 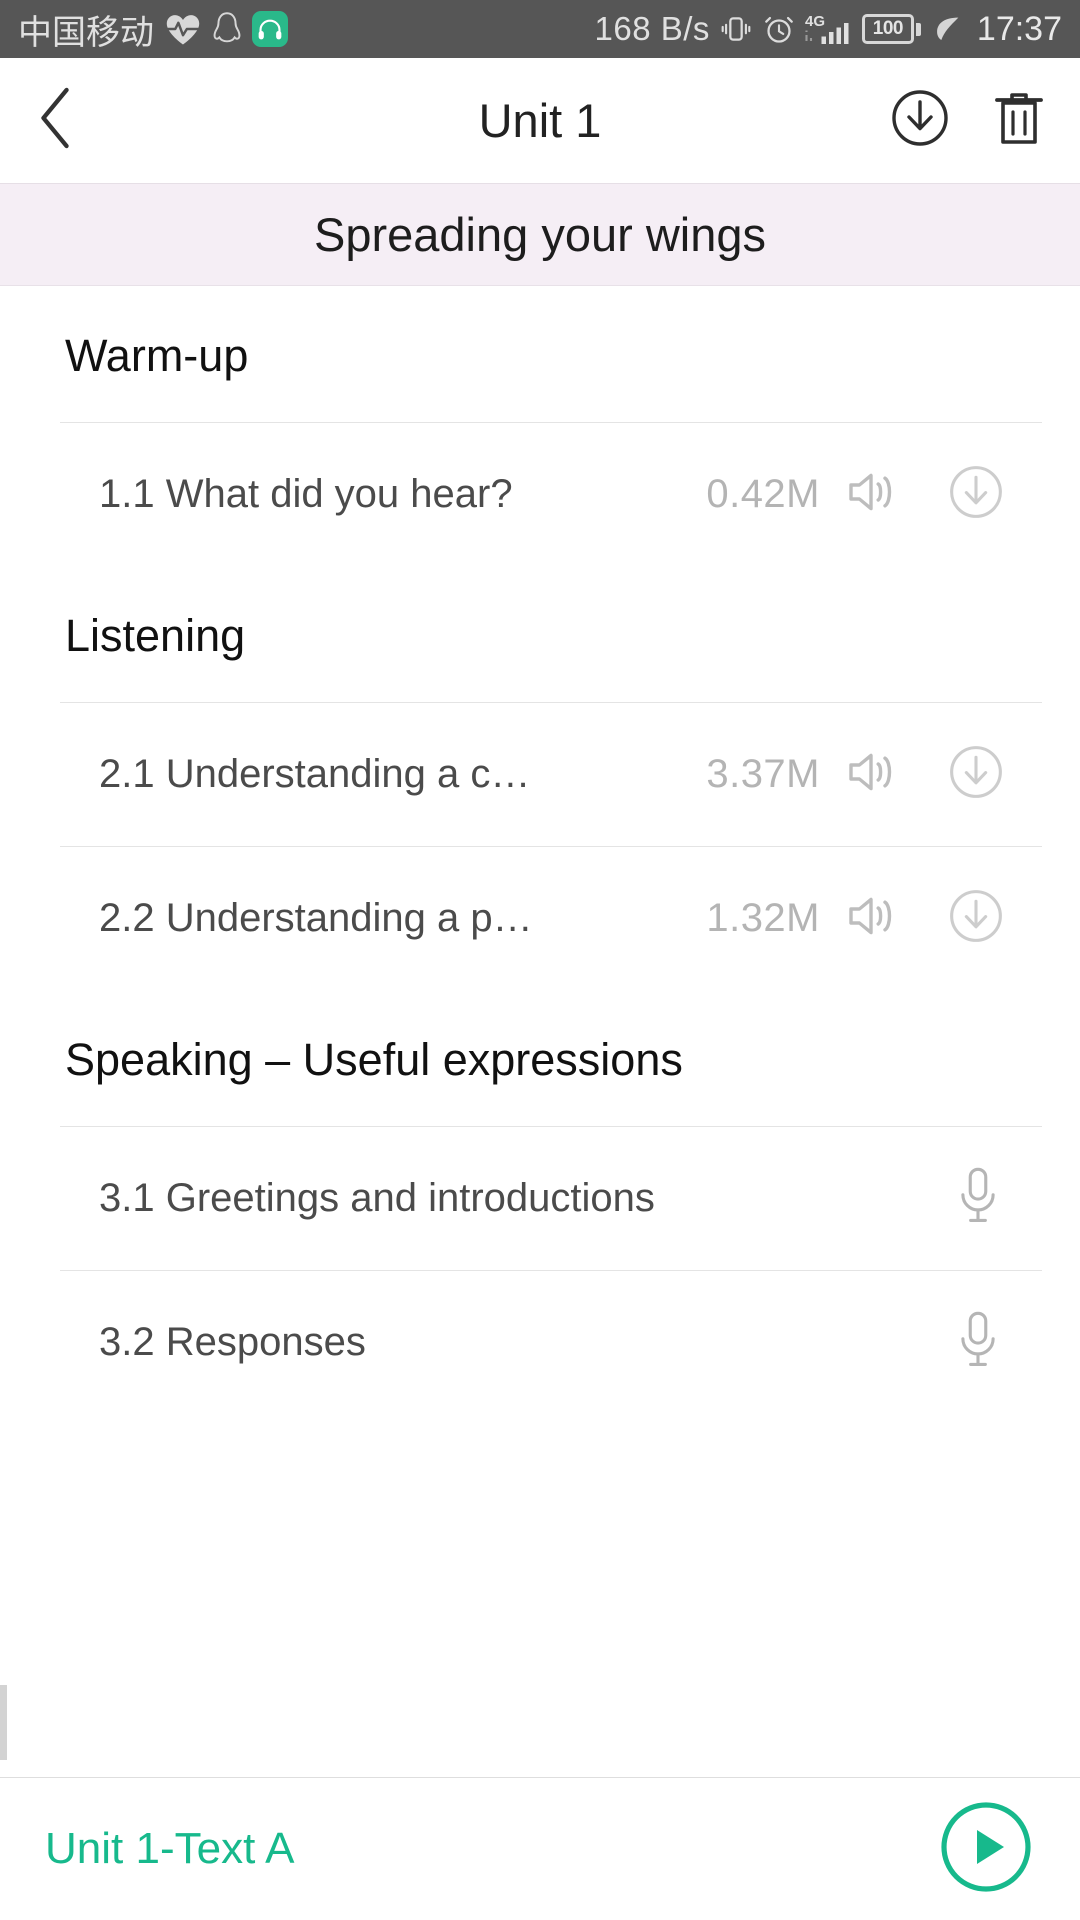 I want to click on track-size-label: 1.32M, so click(x=763, y=918).